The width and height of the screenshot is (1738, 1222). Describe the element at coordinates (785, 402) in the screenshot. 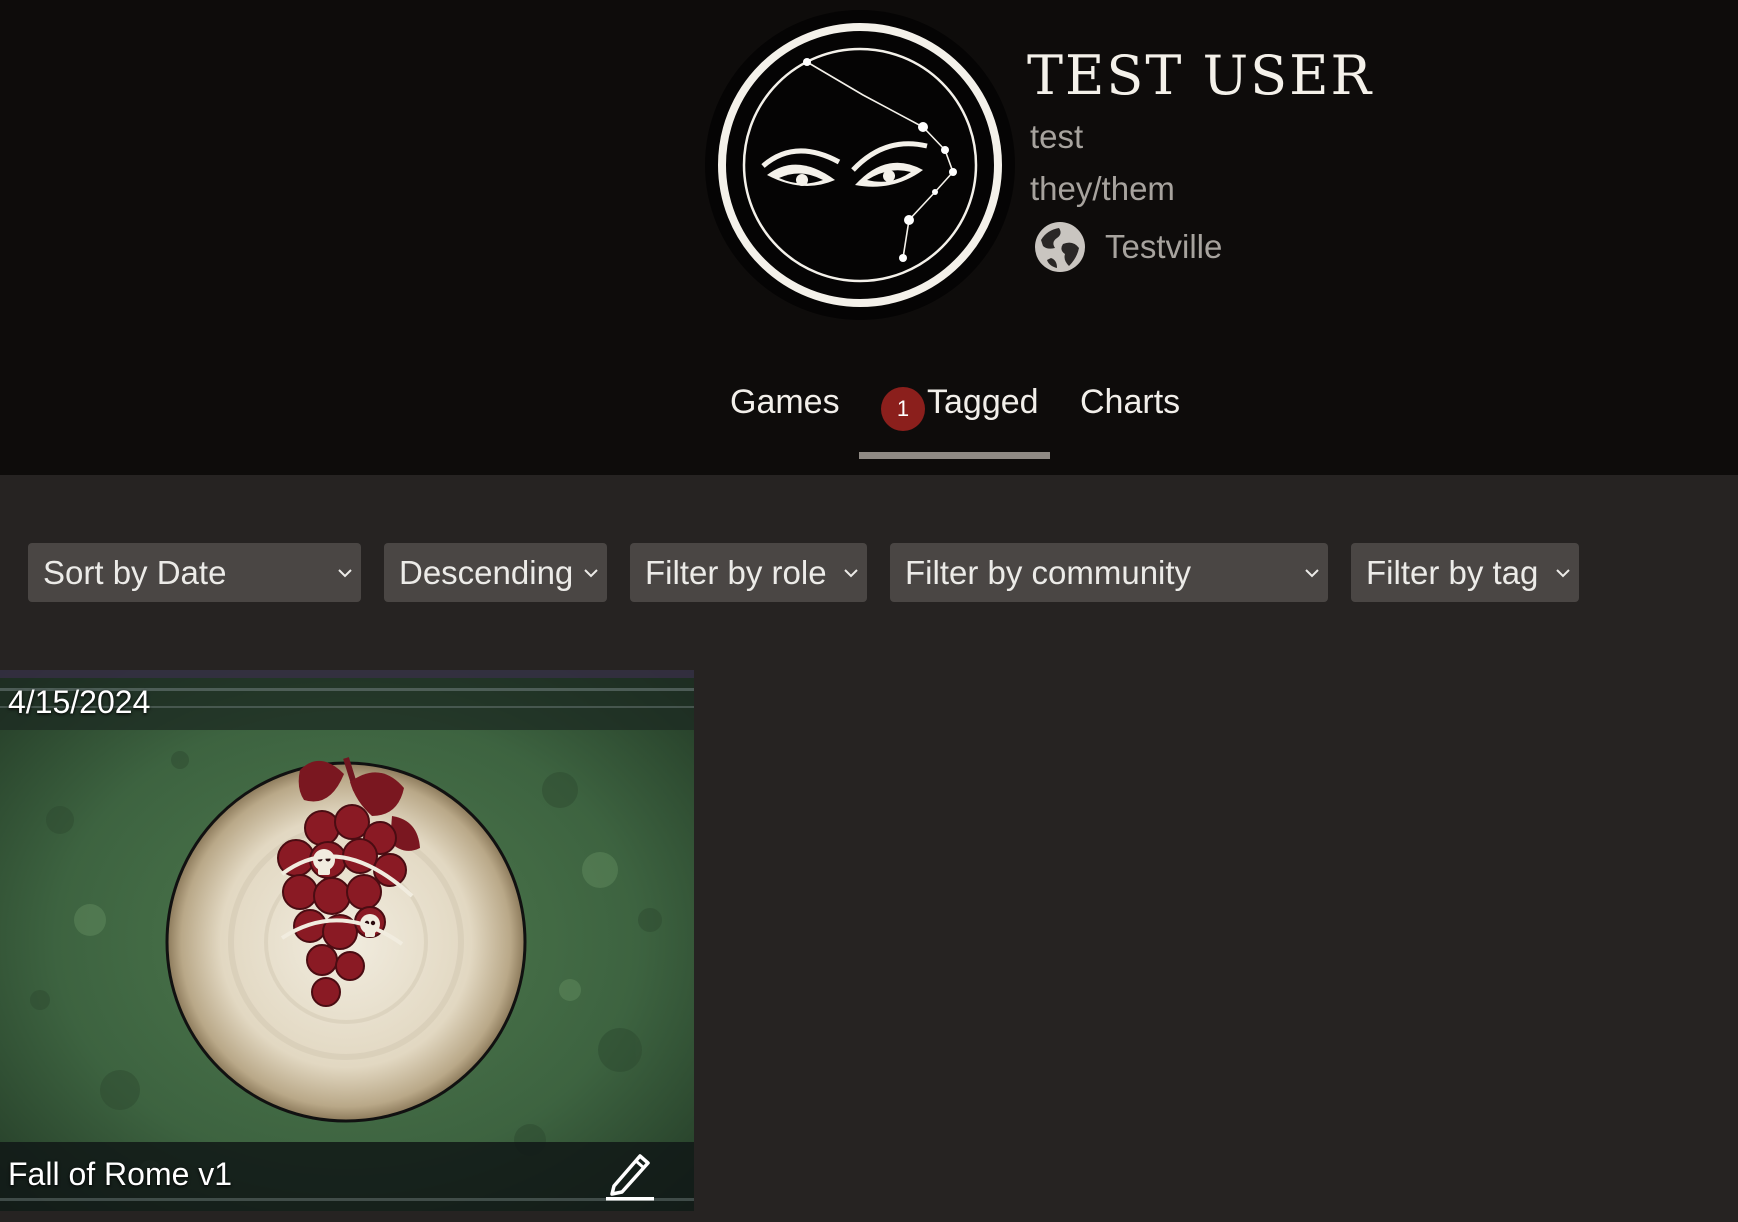

I see `tab-games: Games` at that location.